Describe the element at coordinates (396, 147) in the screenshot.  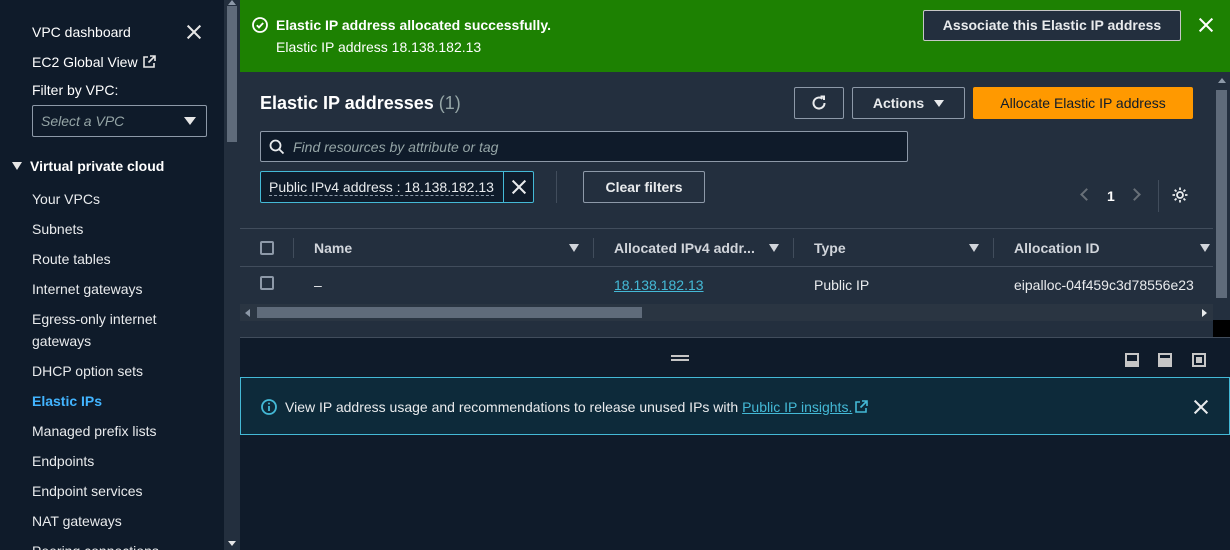
I see `search-placeholder: Find resources by attribute or tag` at that location.